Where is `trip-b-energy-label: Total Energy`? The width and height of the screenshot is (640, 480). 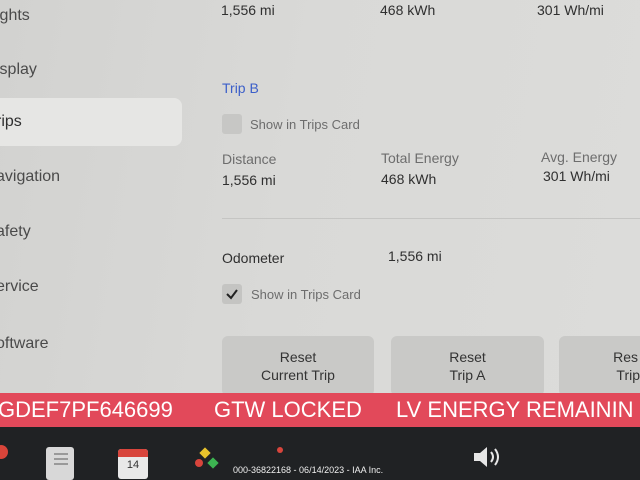
trip-b-energy-label: Total Energy is located at coordinates (420, 158).